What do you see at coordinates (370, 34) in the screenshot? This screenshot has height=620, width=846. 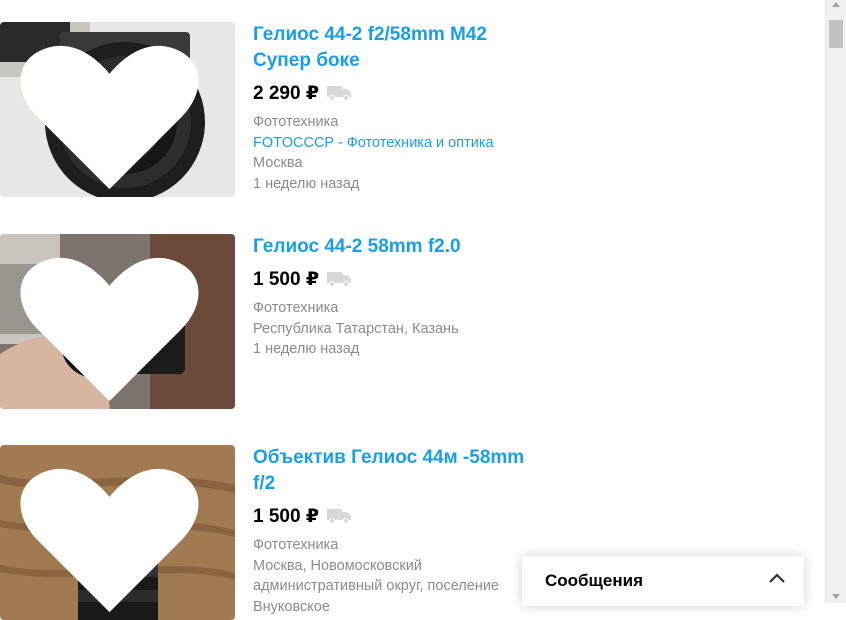 I see `title-line: Гелиос 44-2 f2/58mm M42` at bounding box center [370, 34].